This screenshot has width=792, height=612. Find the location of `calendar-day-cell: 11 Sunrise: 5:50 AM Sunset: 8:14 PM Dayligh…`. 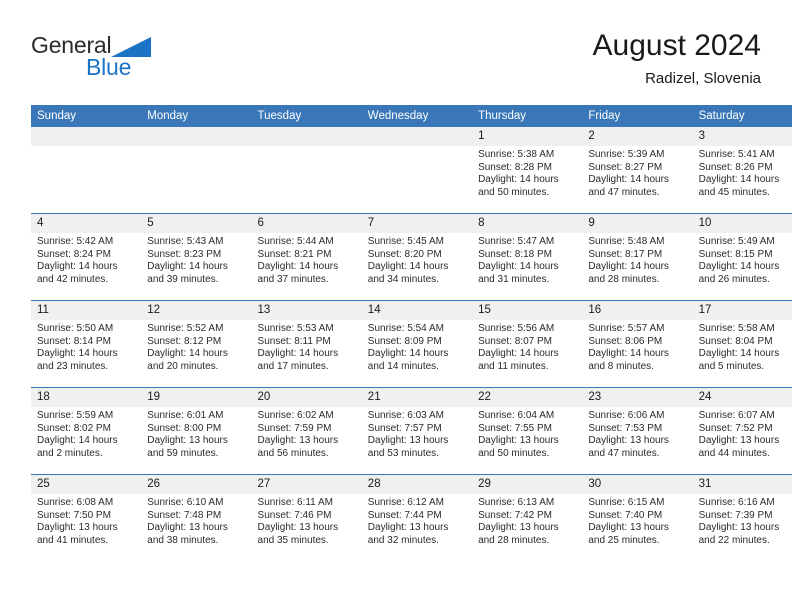

calendar-day-cell: 11 Sunrise: 5:50 AM Sunset: 8:14 PM Dayligh… is located at coordinates (86, 344).